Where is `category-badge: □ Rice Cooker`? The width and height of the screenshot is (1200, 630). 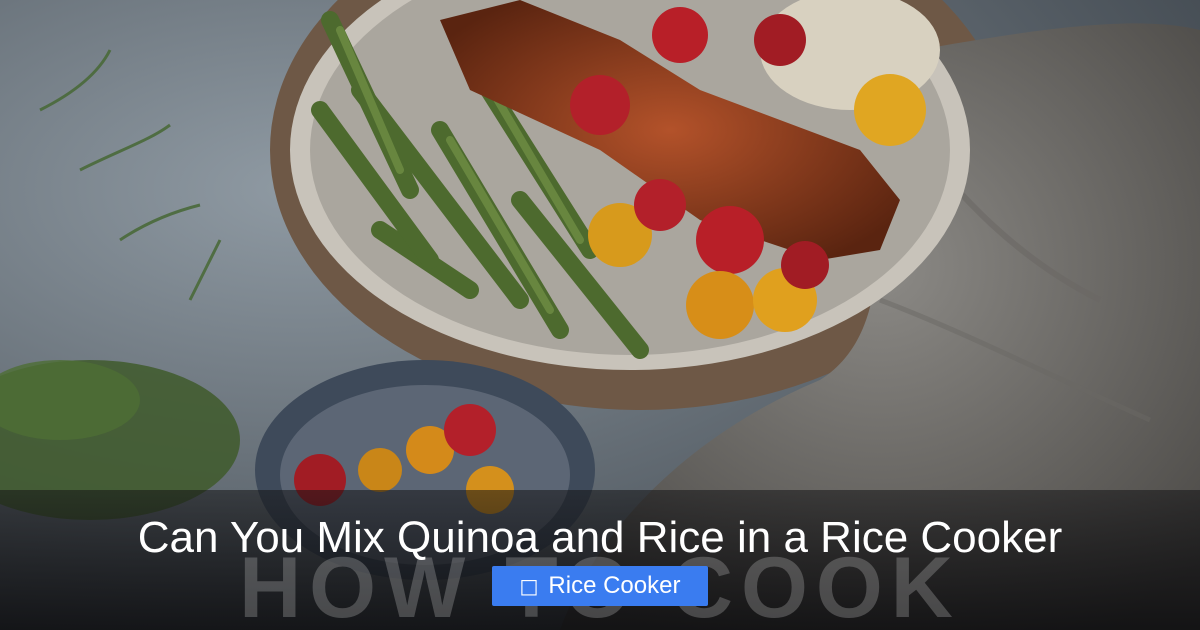 category-badge: □ Rice Cooker is located at coordinates (600, 586).